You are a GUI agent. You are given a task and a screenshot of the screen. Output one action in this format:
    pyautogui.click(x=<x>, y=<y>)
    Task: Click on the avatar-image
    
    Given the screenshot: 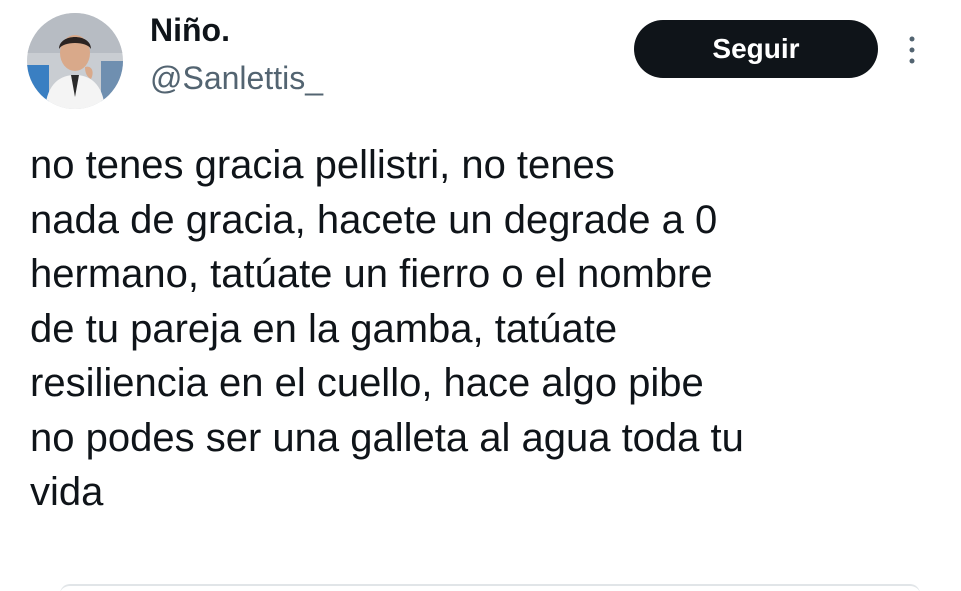 What is the action you would take?
    pyautogui.click(x=75, y=61)
    